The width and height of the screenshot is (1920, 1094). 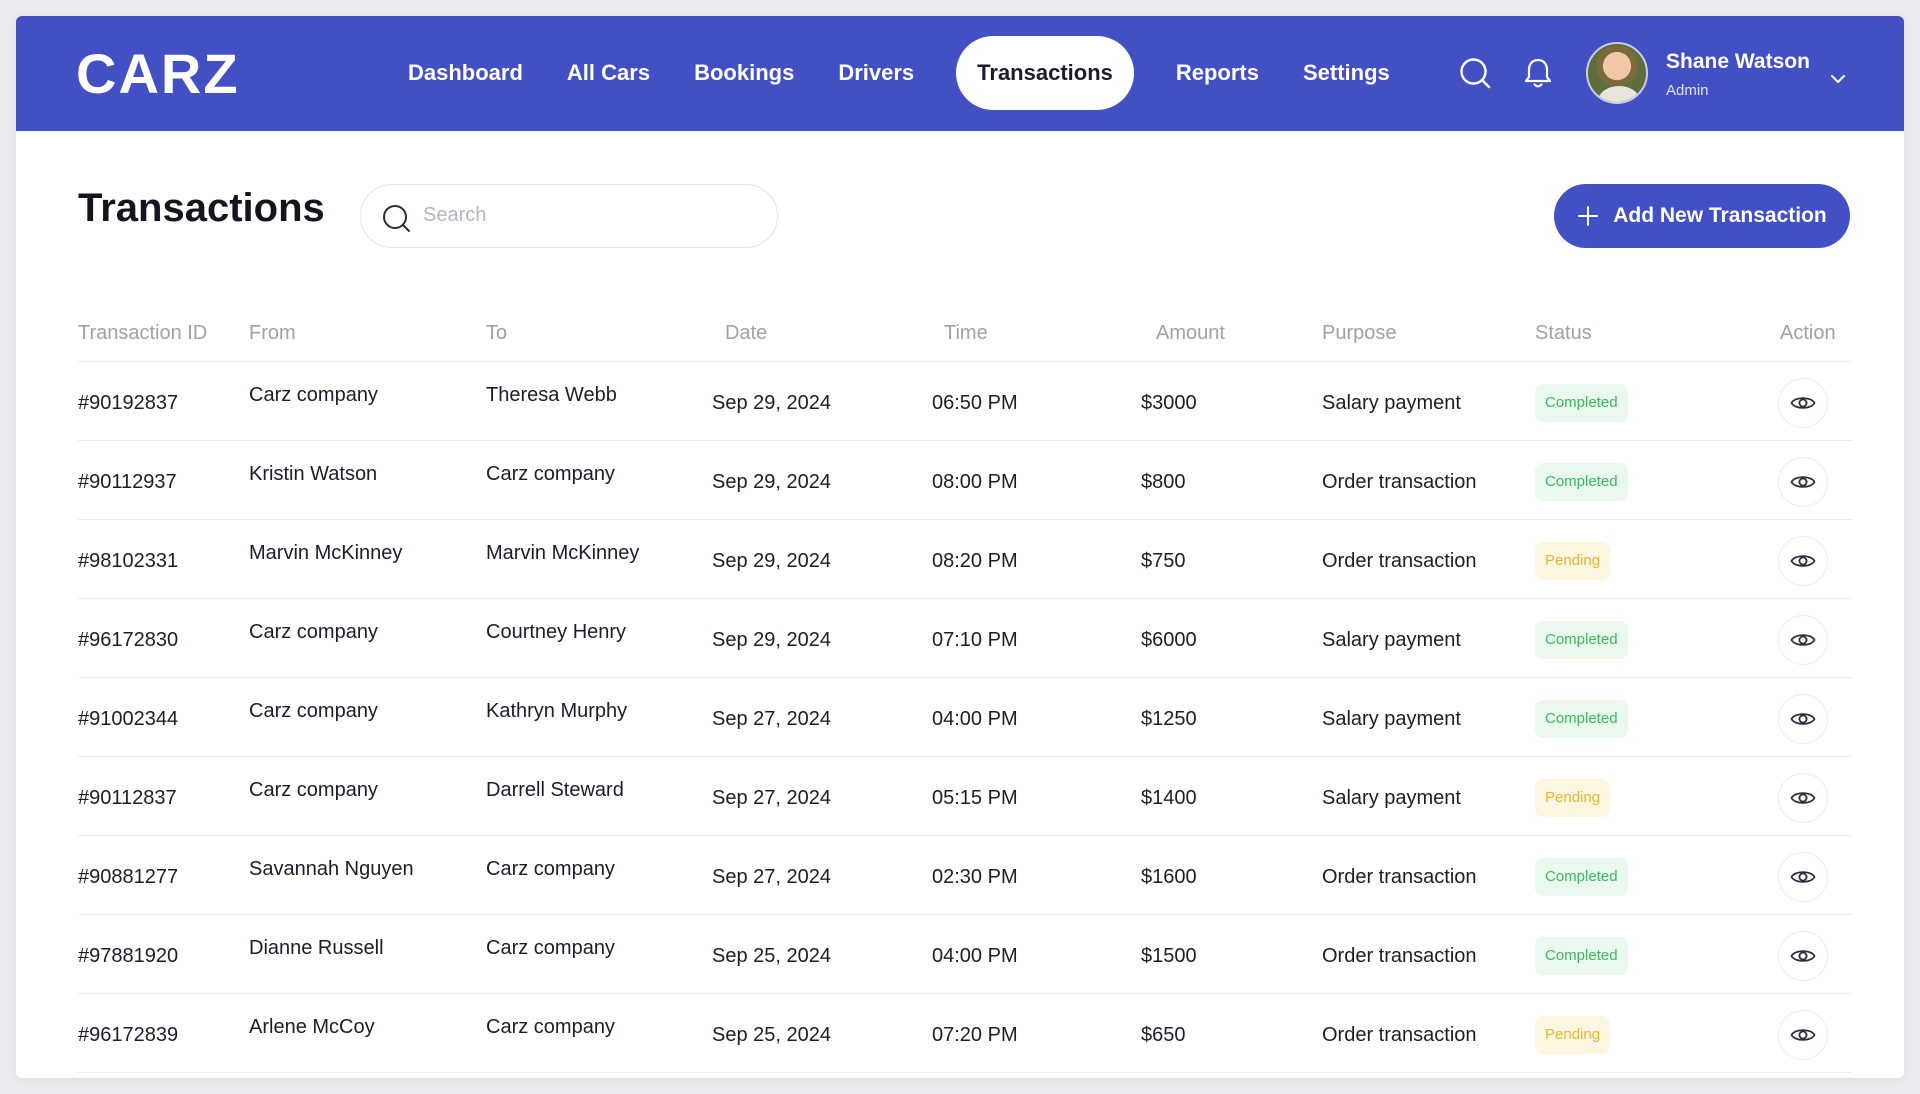 What do you see at coordinates (1588, 216) in the screenshot?
I see `plus-icon` at bounding box center [1588, 216].